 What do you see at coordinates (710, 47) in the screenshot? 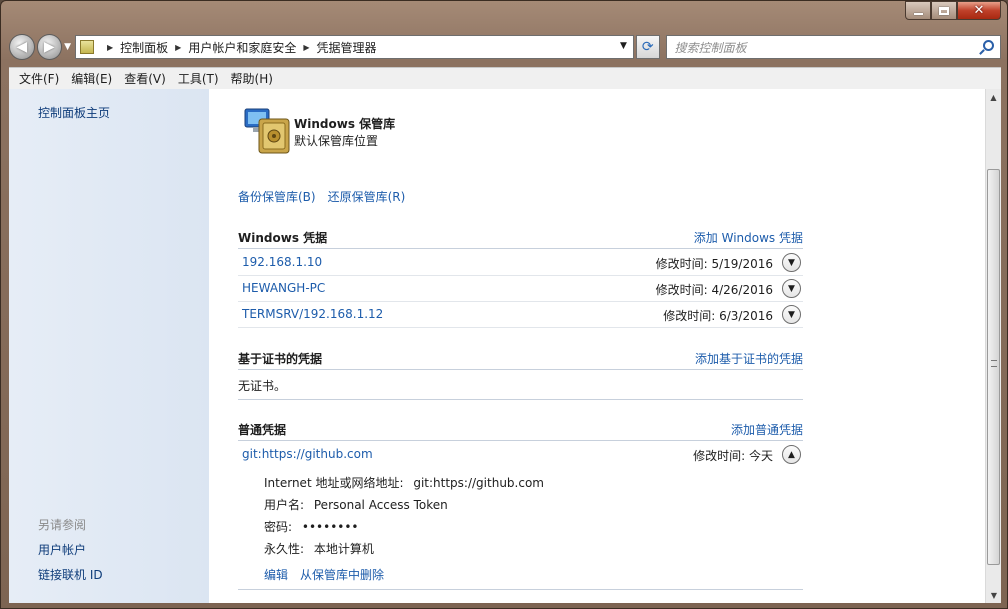
I see `search-placeholder: 搜索控制面板` at bounding box center [710, 47].